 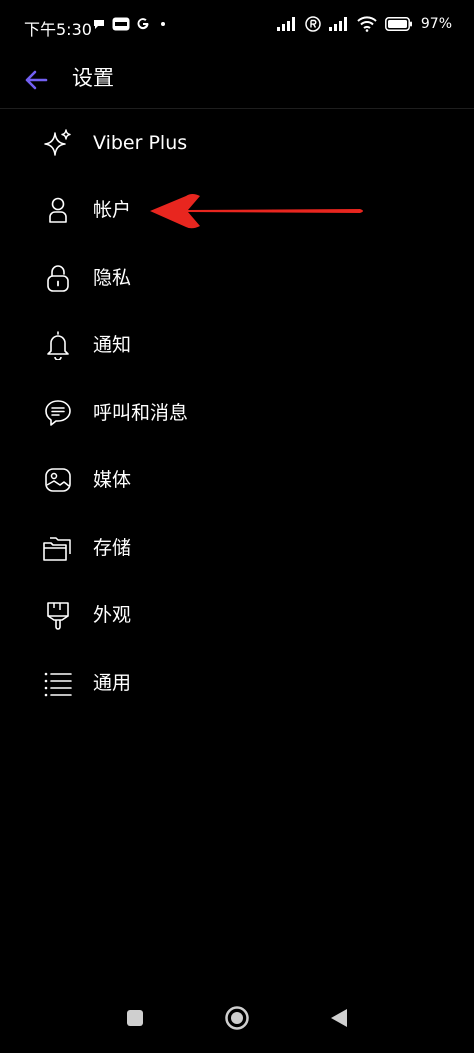 I want to click on menu-item-label: 通用, so click(x=112, y=682).